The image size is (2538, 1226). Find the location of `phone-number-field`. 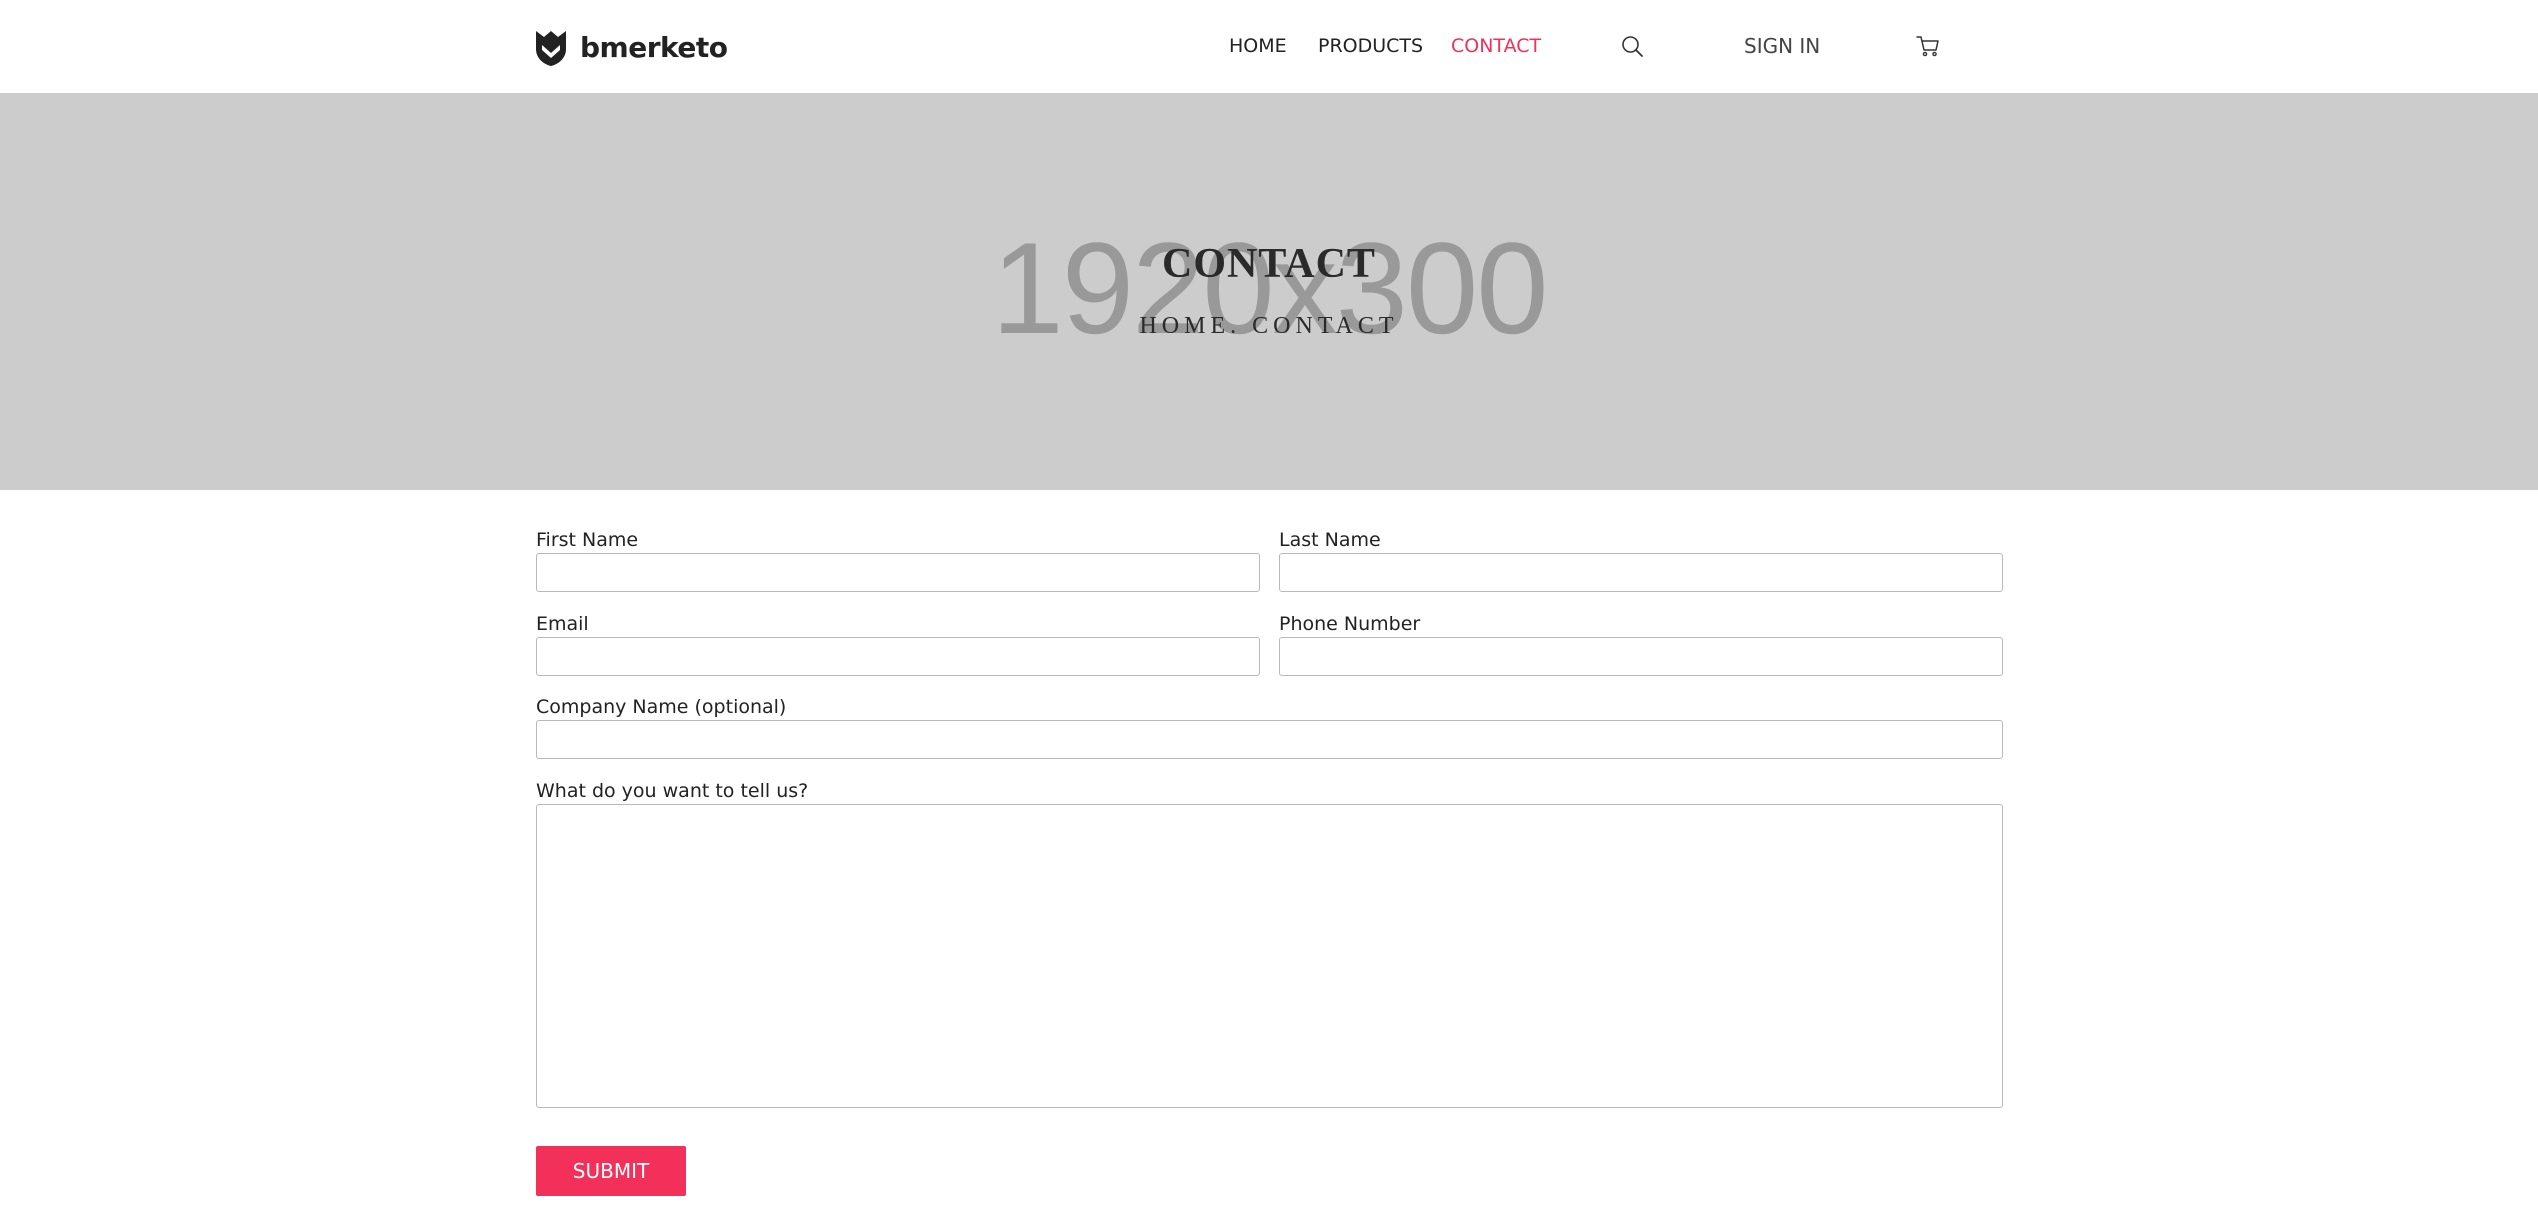

phone-number-field is located at coordinates (1641, 656).